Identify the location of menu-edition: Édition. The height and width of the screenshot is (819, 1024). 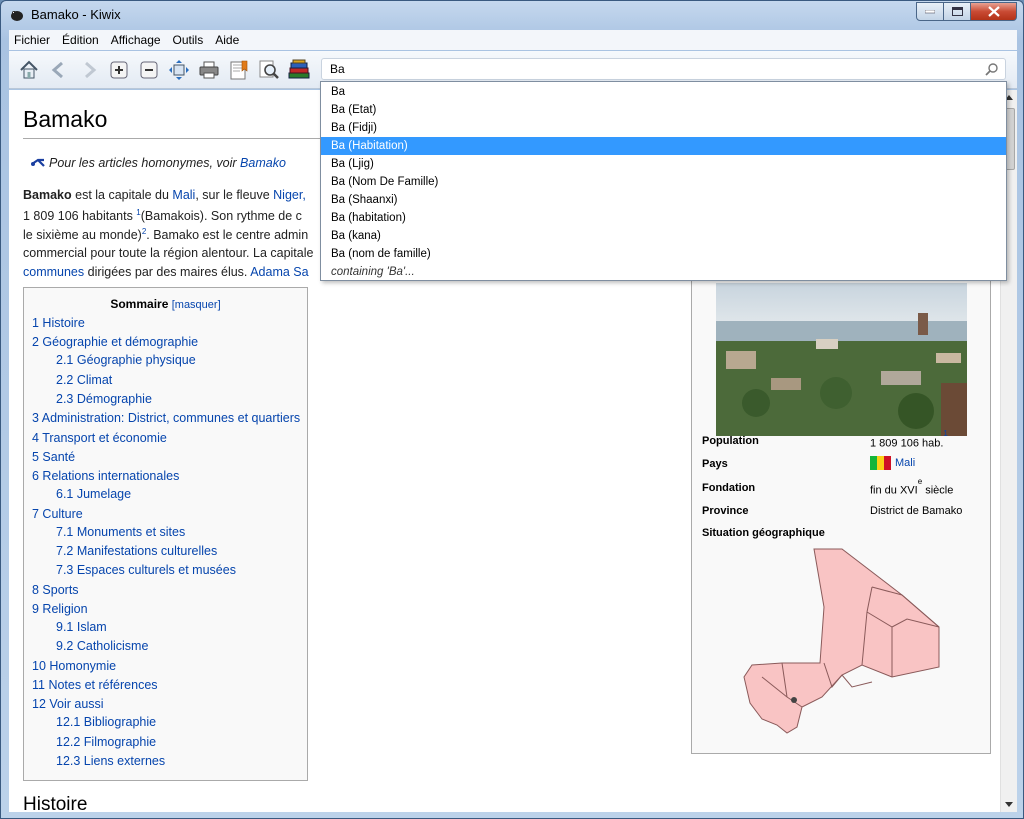
(80, 40).